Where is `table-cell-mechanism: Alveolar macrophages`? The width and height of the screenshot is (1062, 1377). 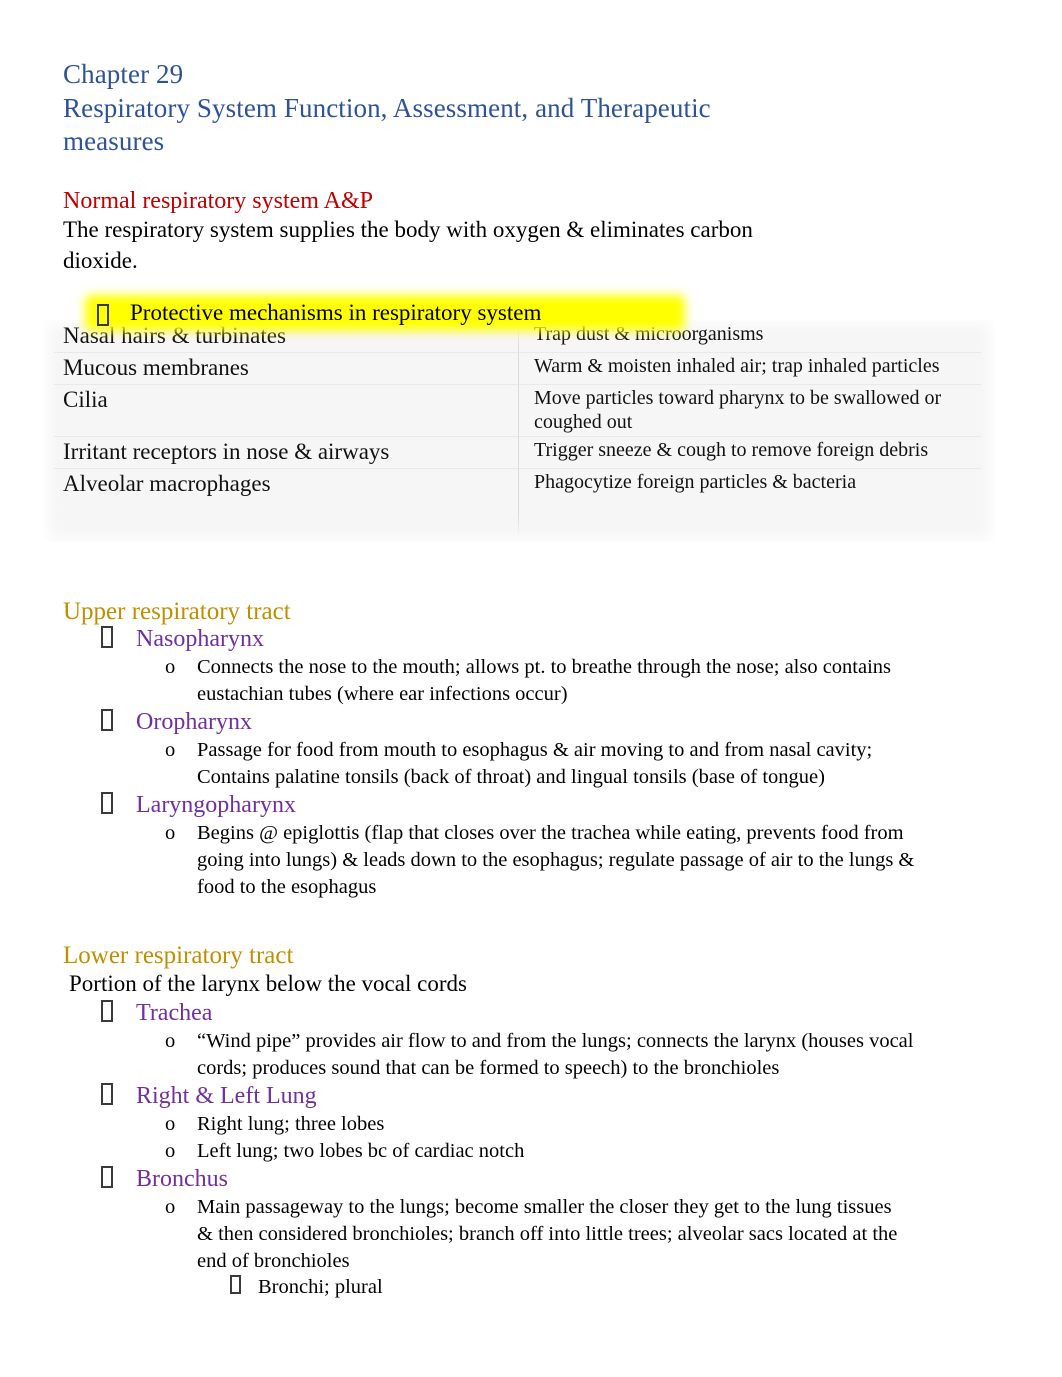 table-cell-mechanism: Alveolar macrophages is located at coordinates (167, 483).